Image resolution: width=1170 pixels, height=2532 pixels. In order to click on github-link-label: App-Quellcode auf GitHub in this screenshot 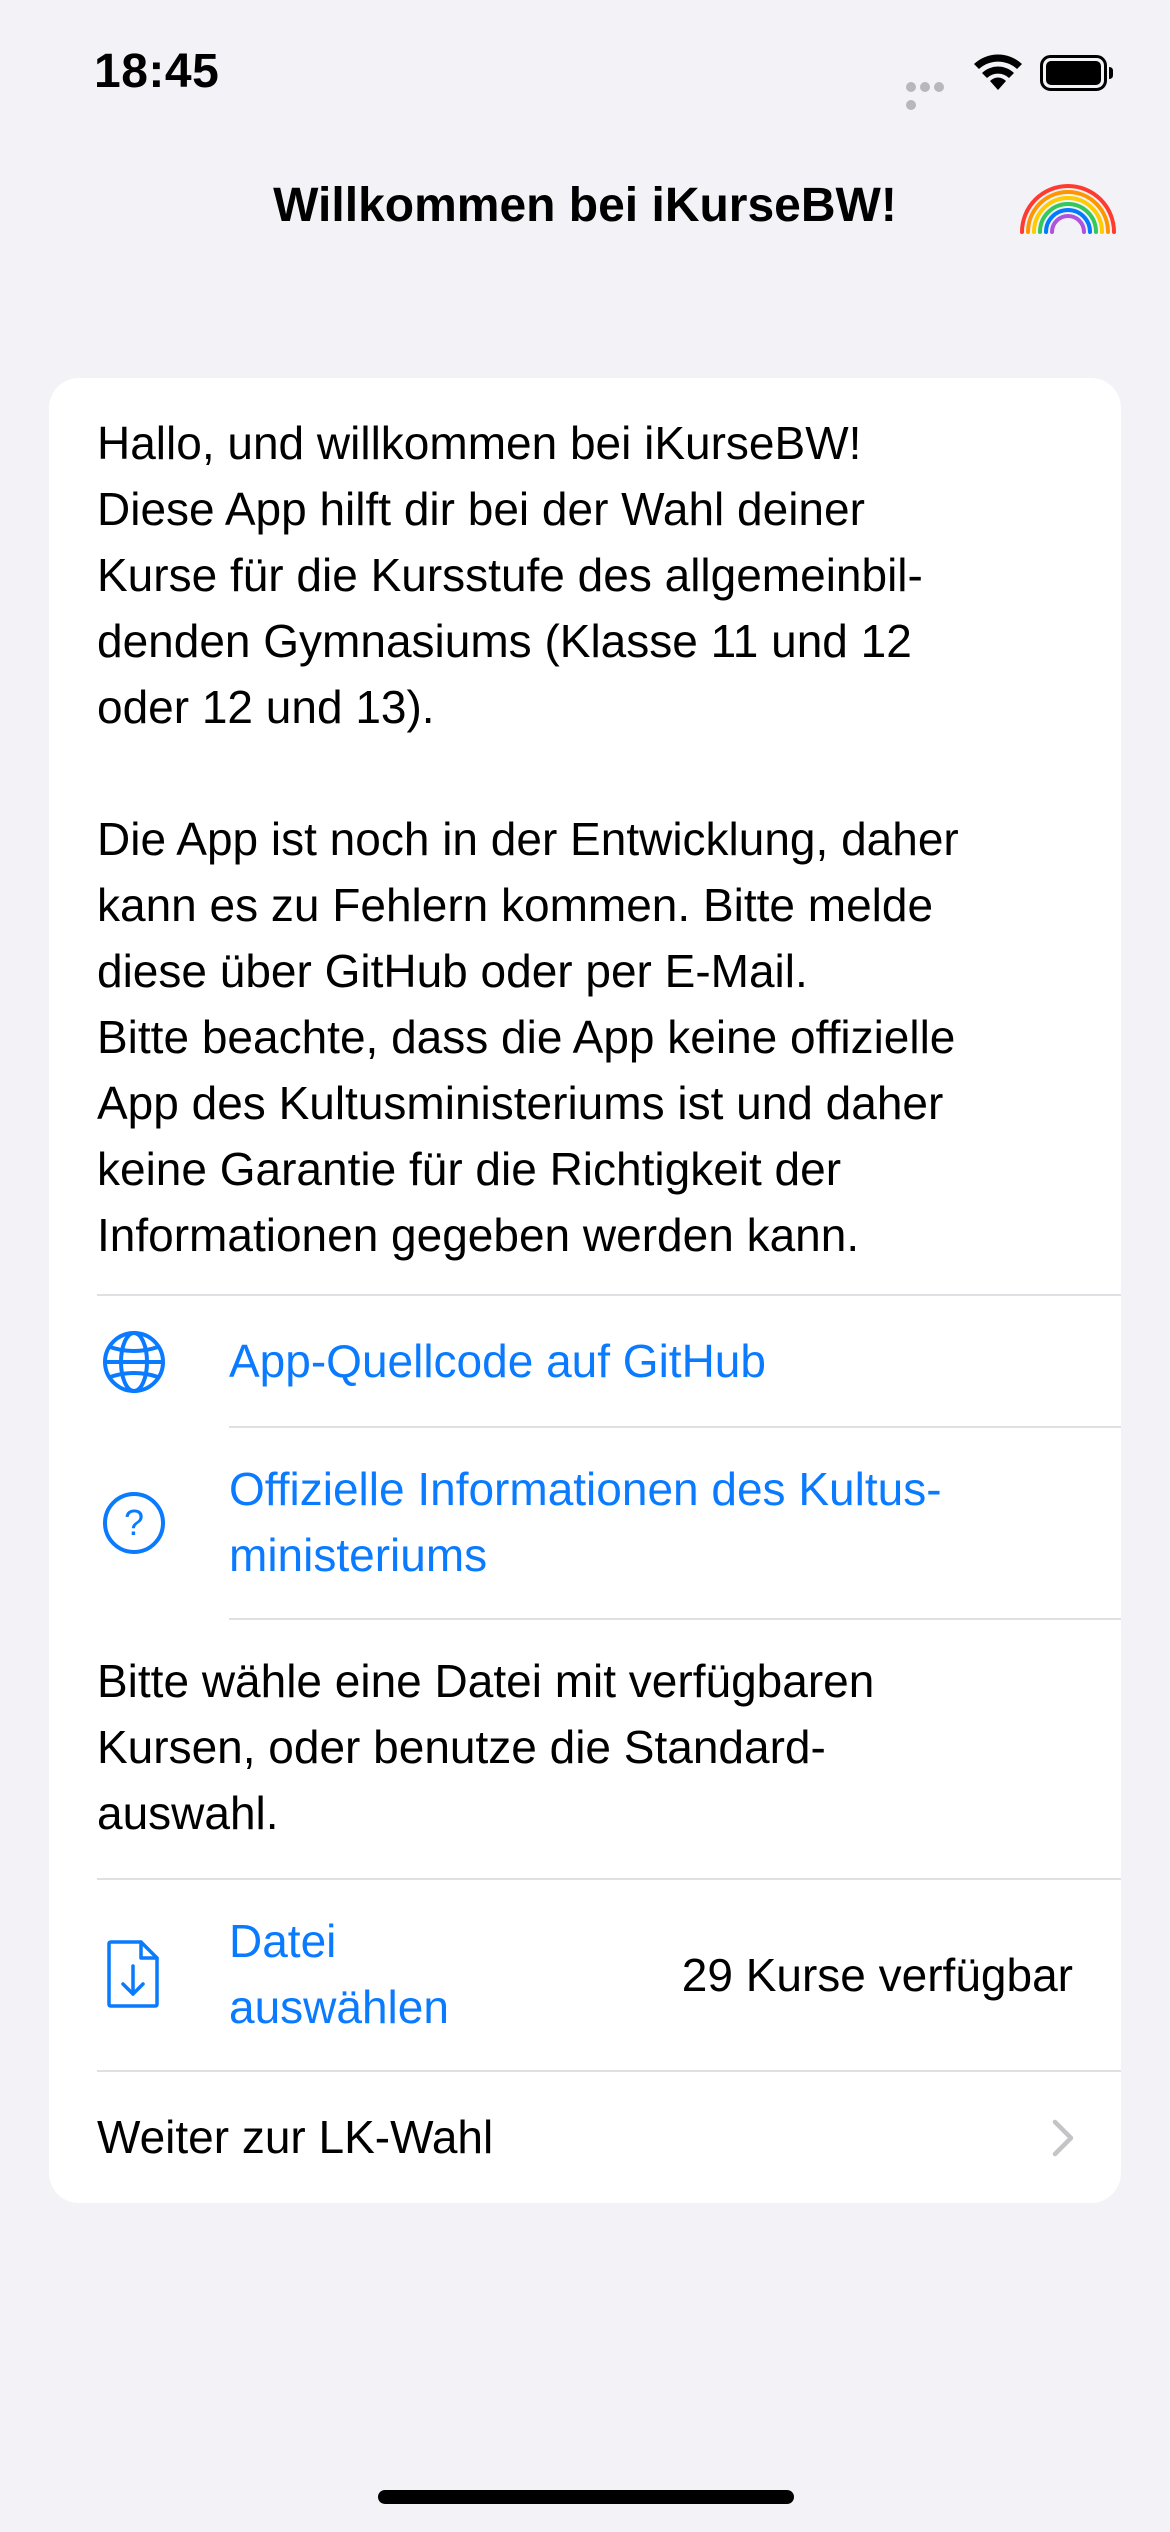, I will do `click(497, 1361)`.